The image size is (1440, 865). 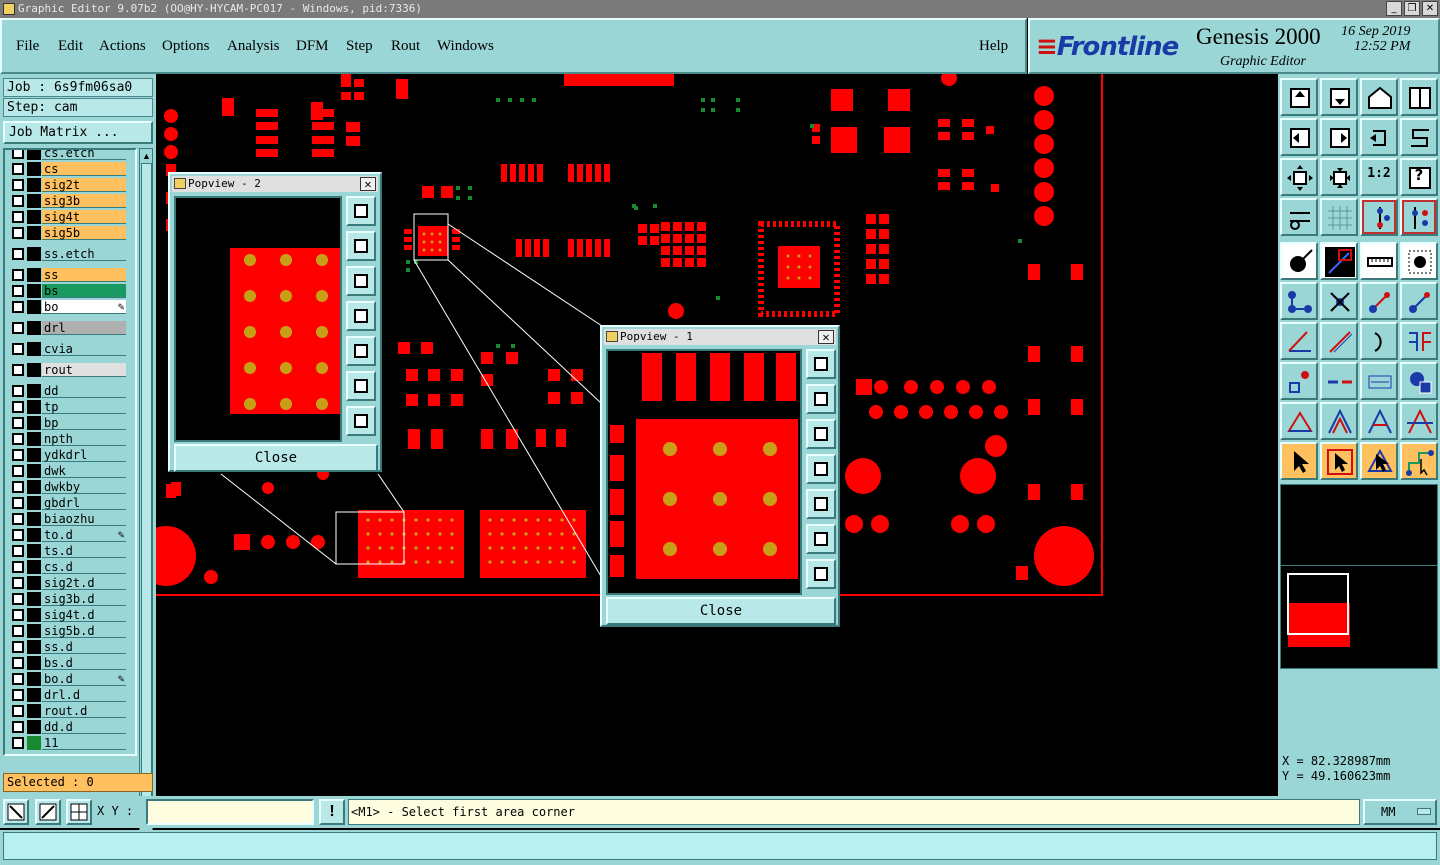 What do you see at coordinates (84, 307) in the screenshot?
I see `layer-name: bo` at bounding box center [84, 307].